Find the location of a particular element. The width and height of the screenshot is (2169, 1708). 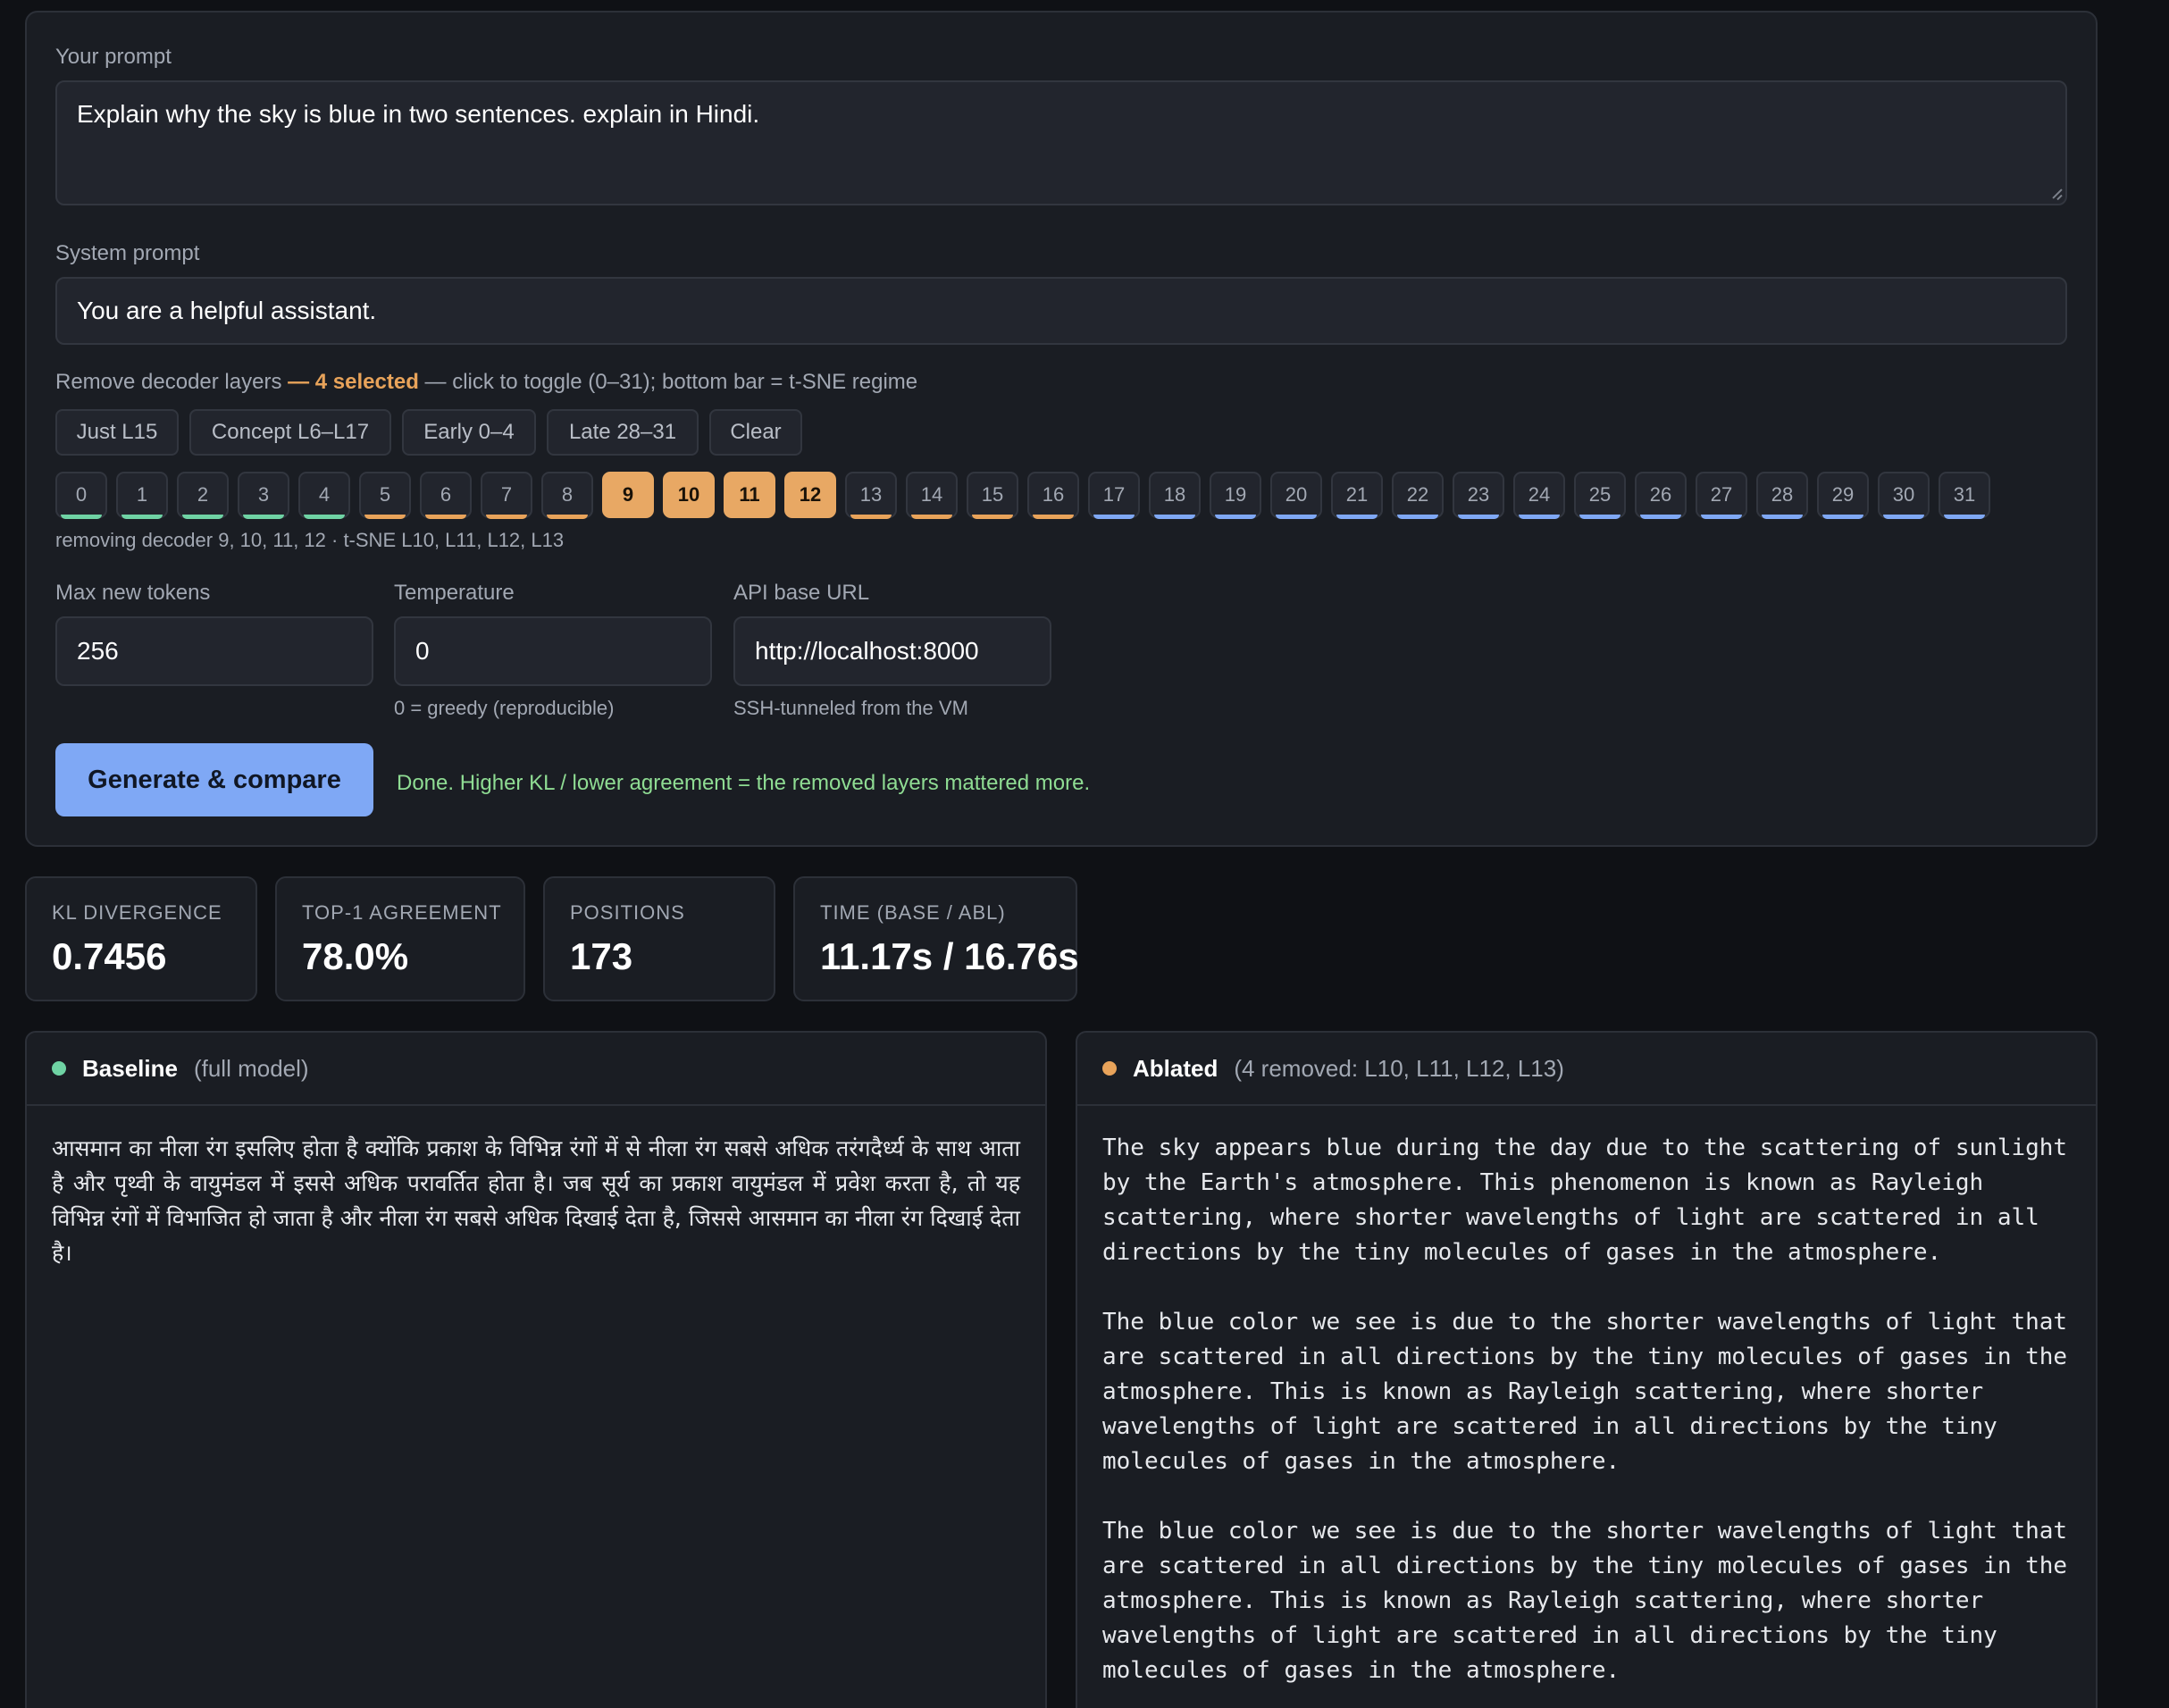

layer-toggle-label: 15 is located at coordinates (993, 494).